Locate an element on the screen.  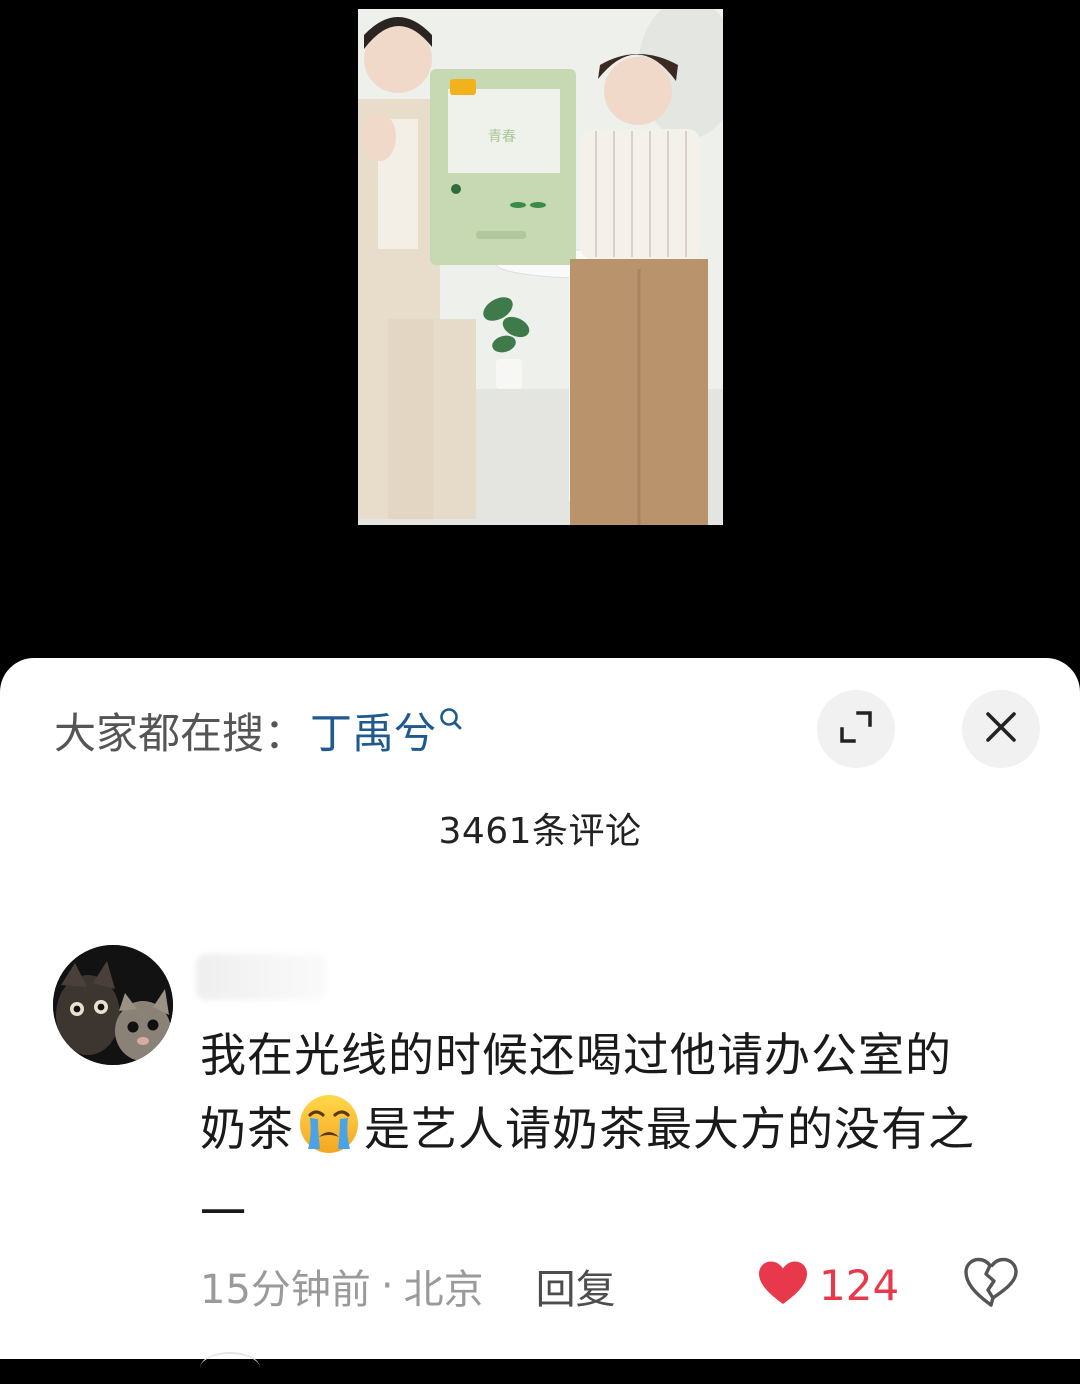
comment-text: 我在光线的时候还喝过他请办公室的 奶茶 是艺人请奶茶最大方的没有之 一 is located at coordinates (610, 1134).